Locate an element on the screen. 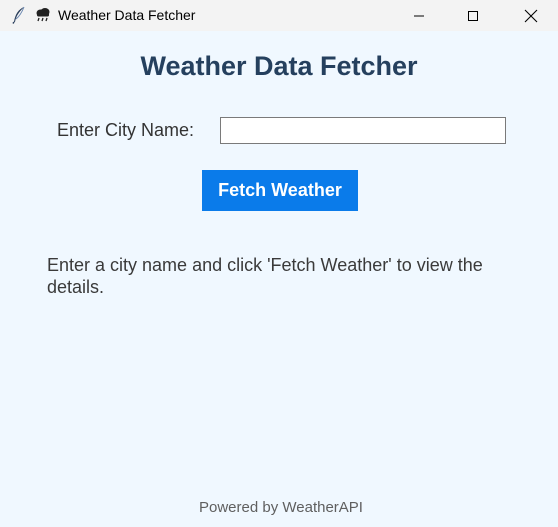 This screenshot has width=558, height=527. maximize-button is located at coordinates (473, 15).